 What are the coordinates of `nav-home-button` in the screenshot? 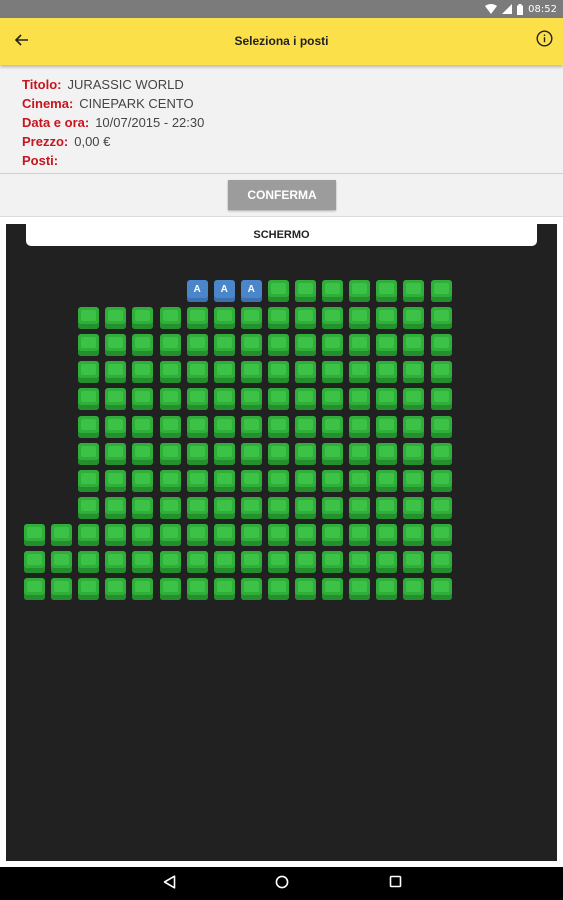 It's located at (282, 884).